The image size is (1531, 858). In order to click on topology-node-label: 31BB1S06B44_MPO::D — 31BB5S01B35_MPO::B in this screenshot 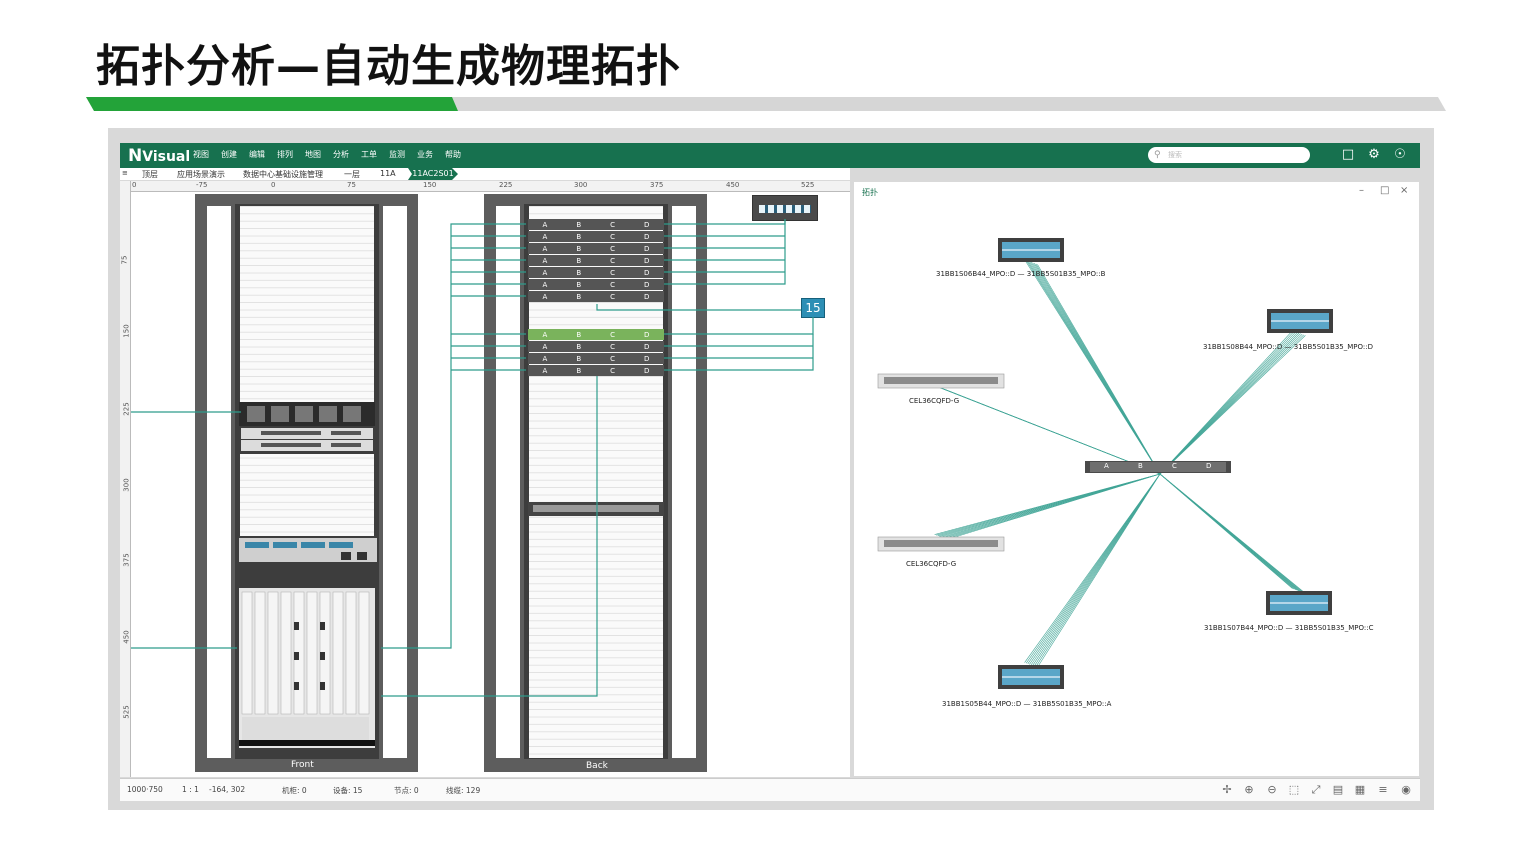, I will do `click(1020, 274)`.